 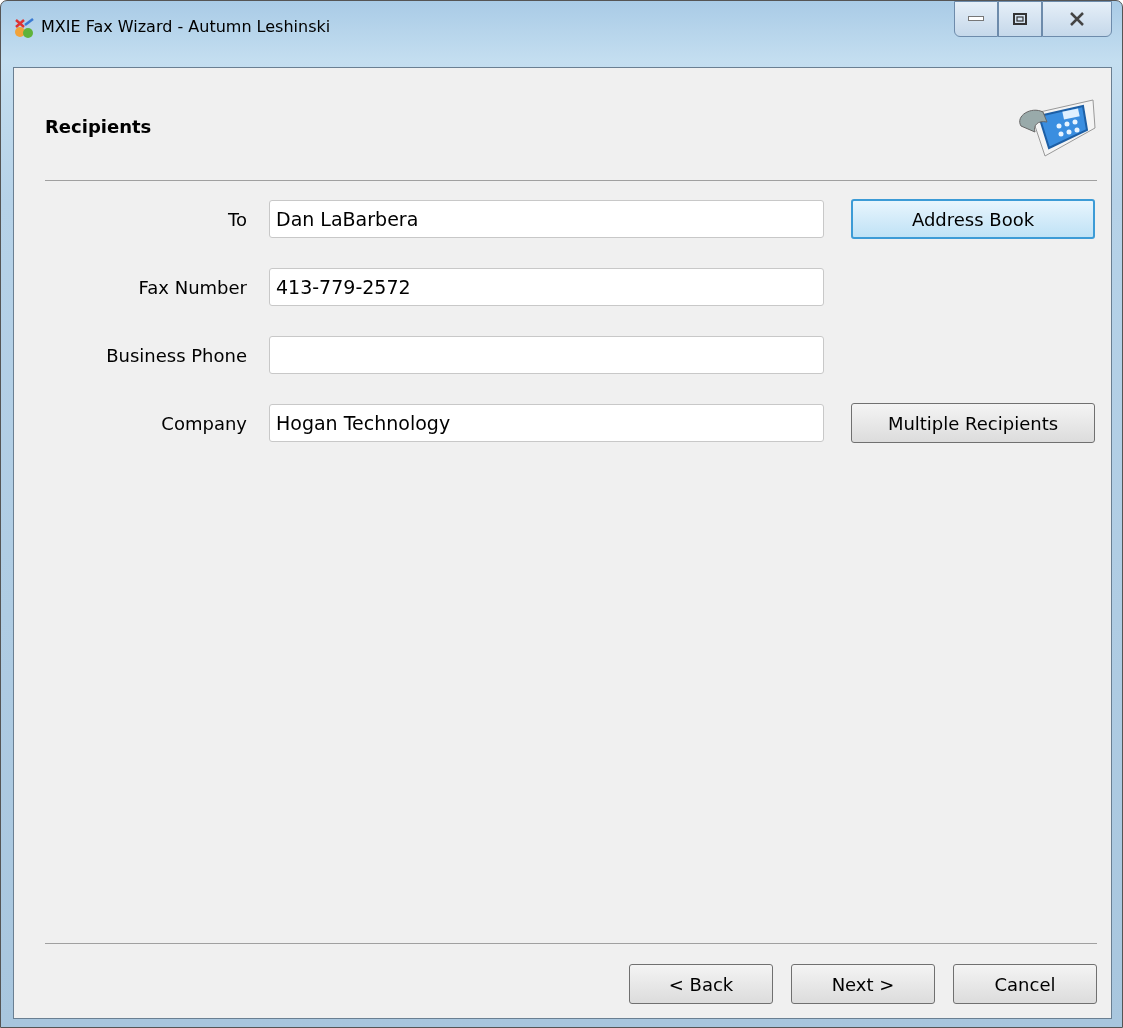 I want to click on window-title: MXIE Fax Wizard - Autumn Leshinski, so click(x=186, y=26).